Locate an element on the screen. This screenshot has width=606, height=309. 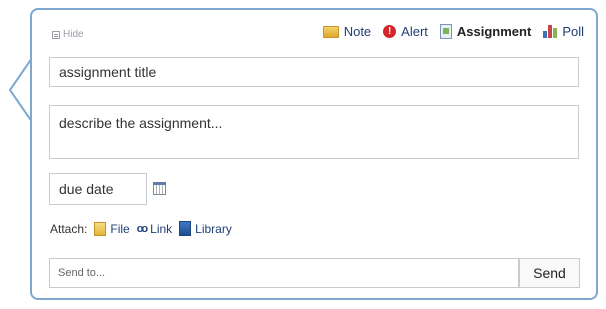
attach-link-label: Link is located at coordinates (161, 228).